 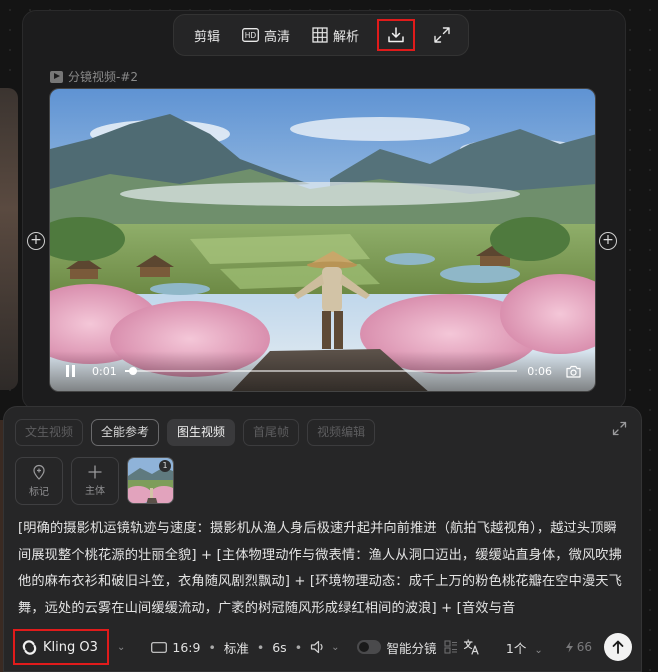 I want to click on settings-chevron-down-icon: ⌄, so click(x=335, y=647).